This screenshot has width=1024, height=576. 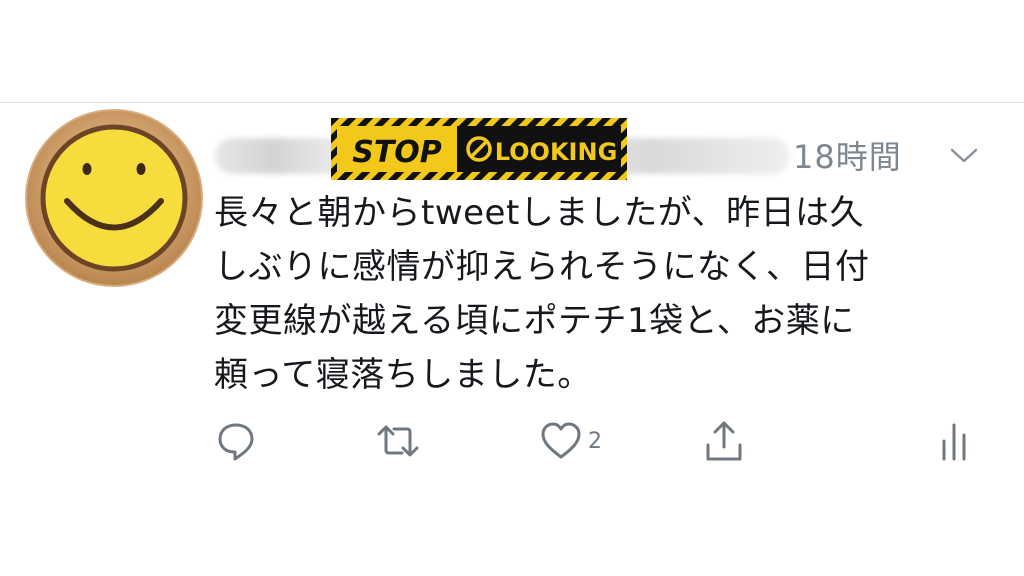 What do you see at coordinates (403, 375) in the screenshot?
I see `tweet-text-line: 頼って寝落ちしました。` at bounding box center [403, 375].